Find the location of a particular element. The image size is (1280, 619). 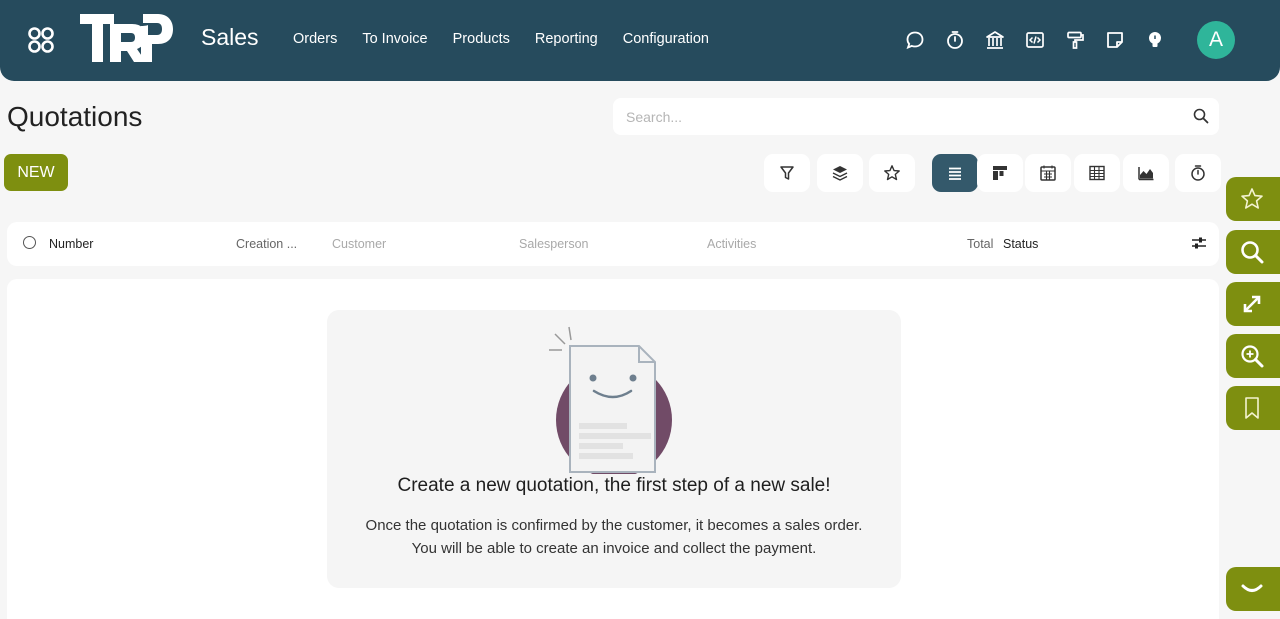

layers-icon is located at coordinates (840, 173).